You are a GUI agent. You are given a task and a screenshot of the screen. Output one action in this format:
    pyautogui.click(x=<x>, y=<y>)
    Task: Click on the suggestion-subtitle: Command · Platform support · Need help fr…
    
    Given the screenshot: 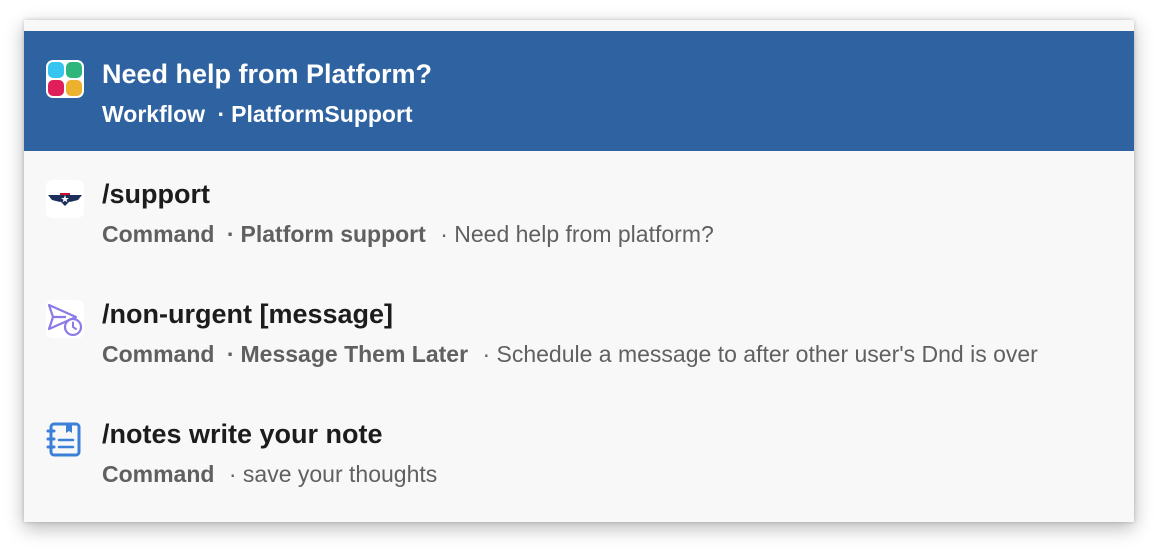 What is the action you would take?
    pyautogui.click(x=408, y=234)
    